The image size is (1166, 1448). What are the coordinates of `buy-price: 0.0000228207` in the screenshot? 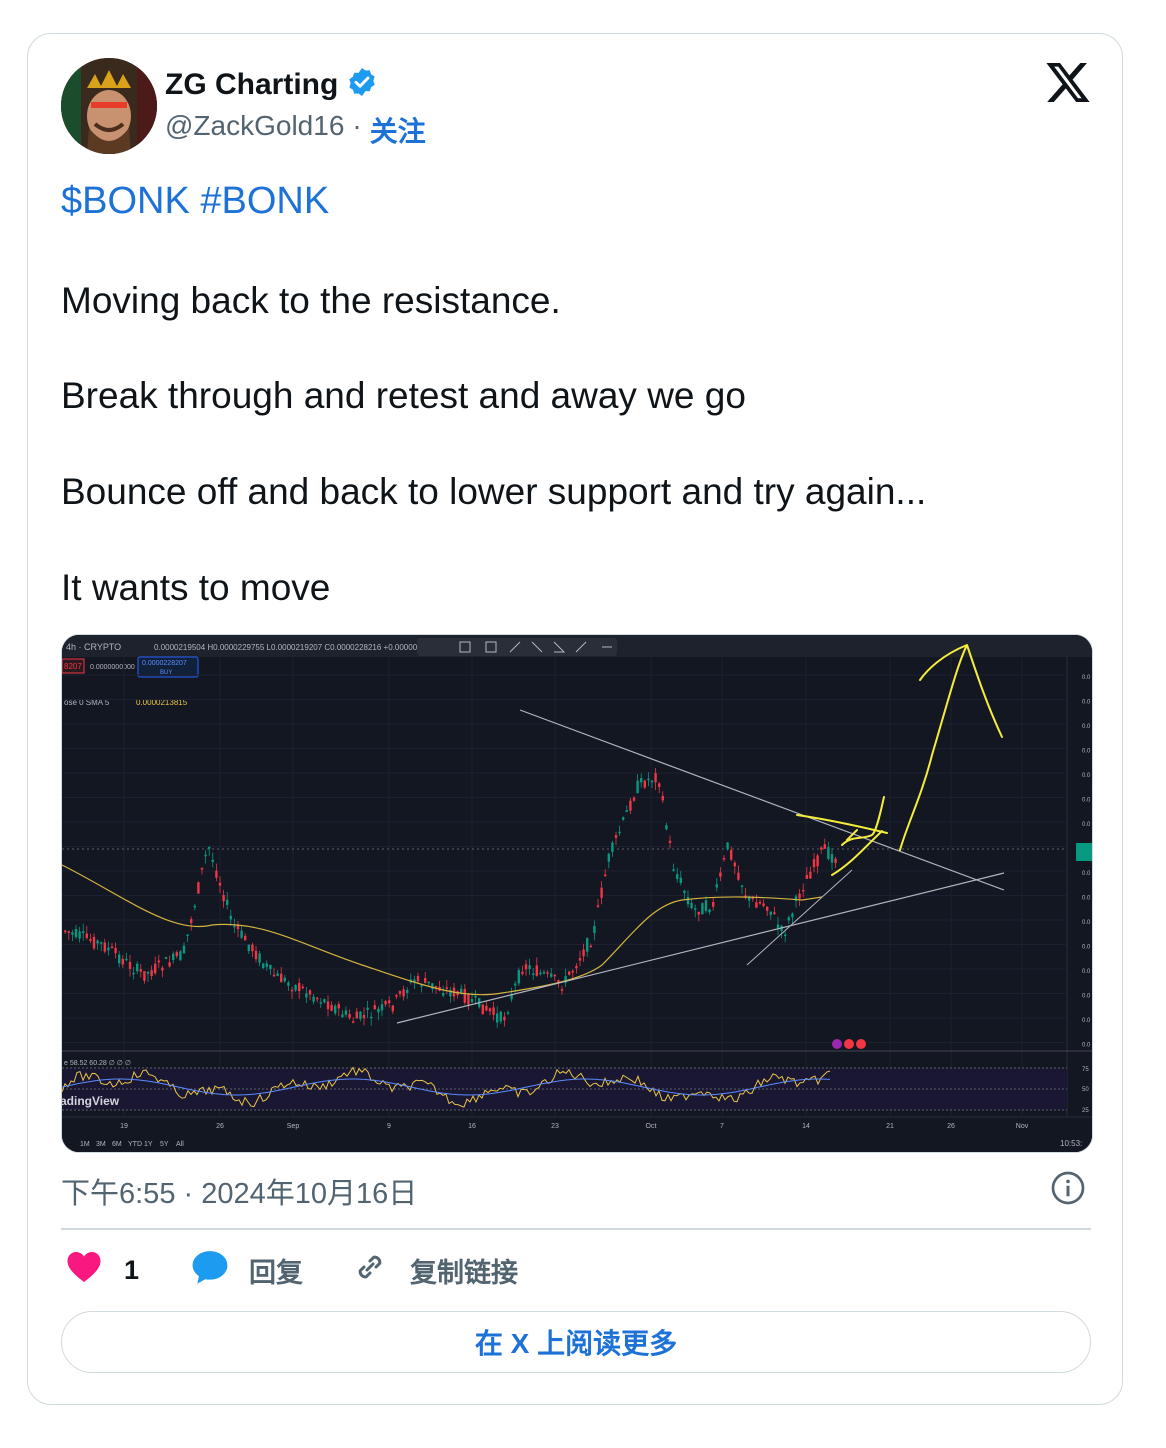 It's located at (164, 663).